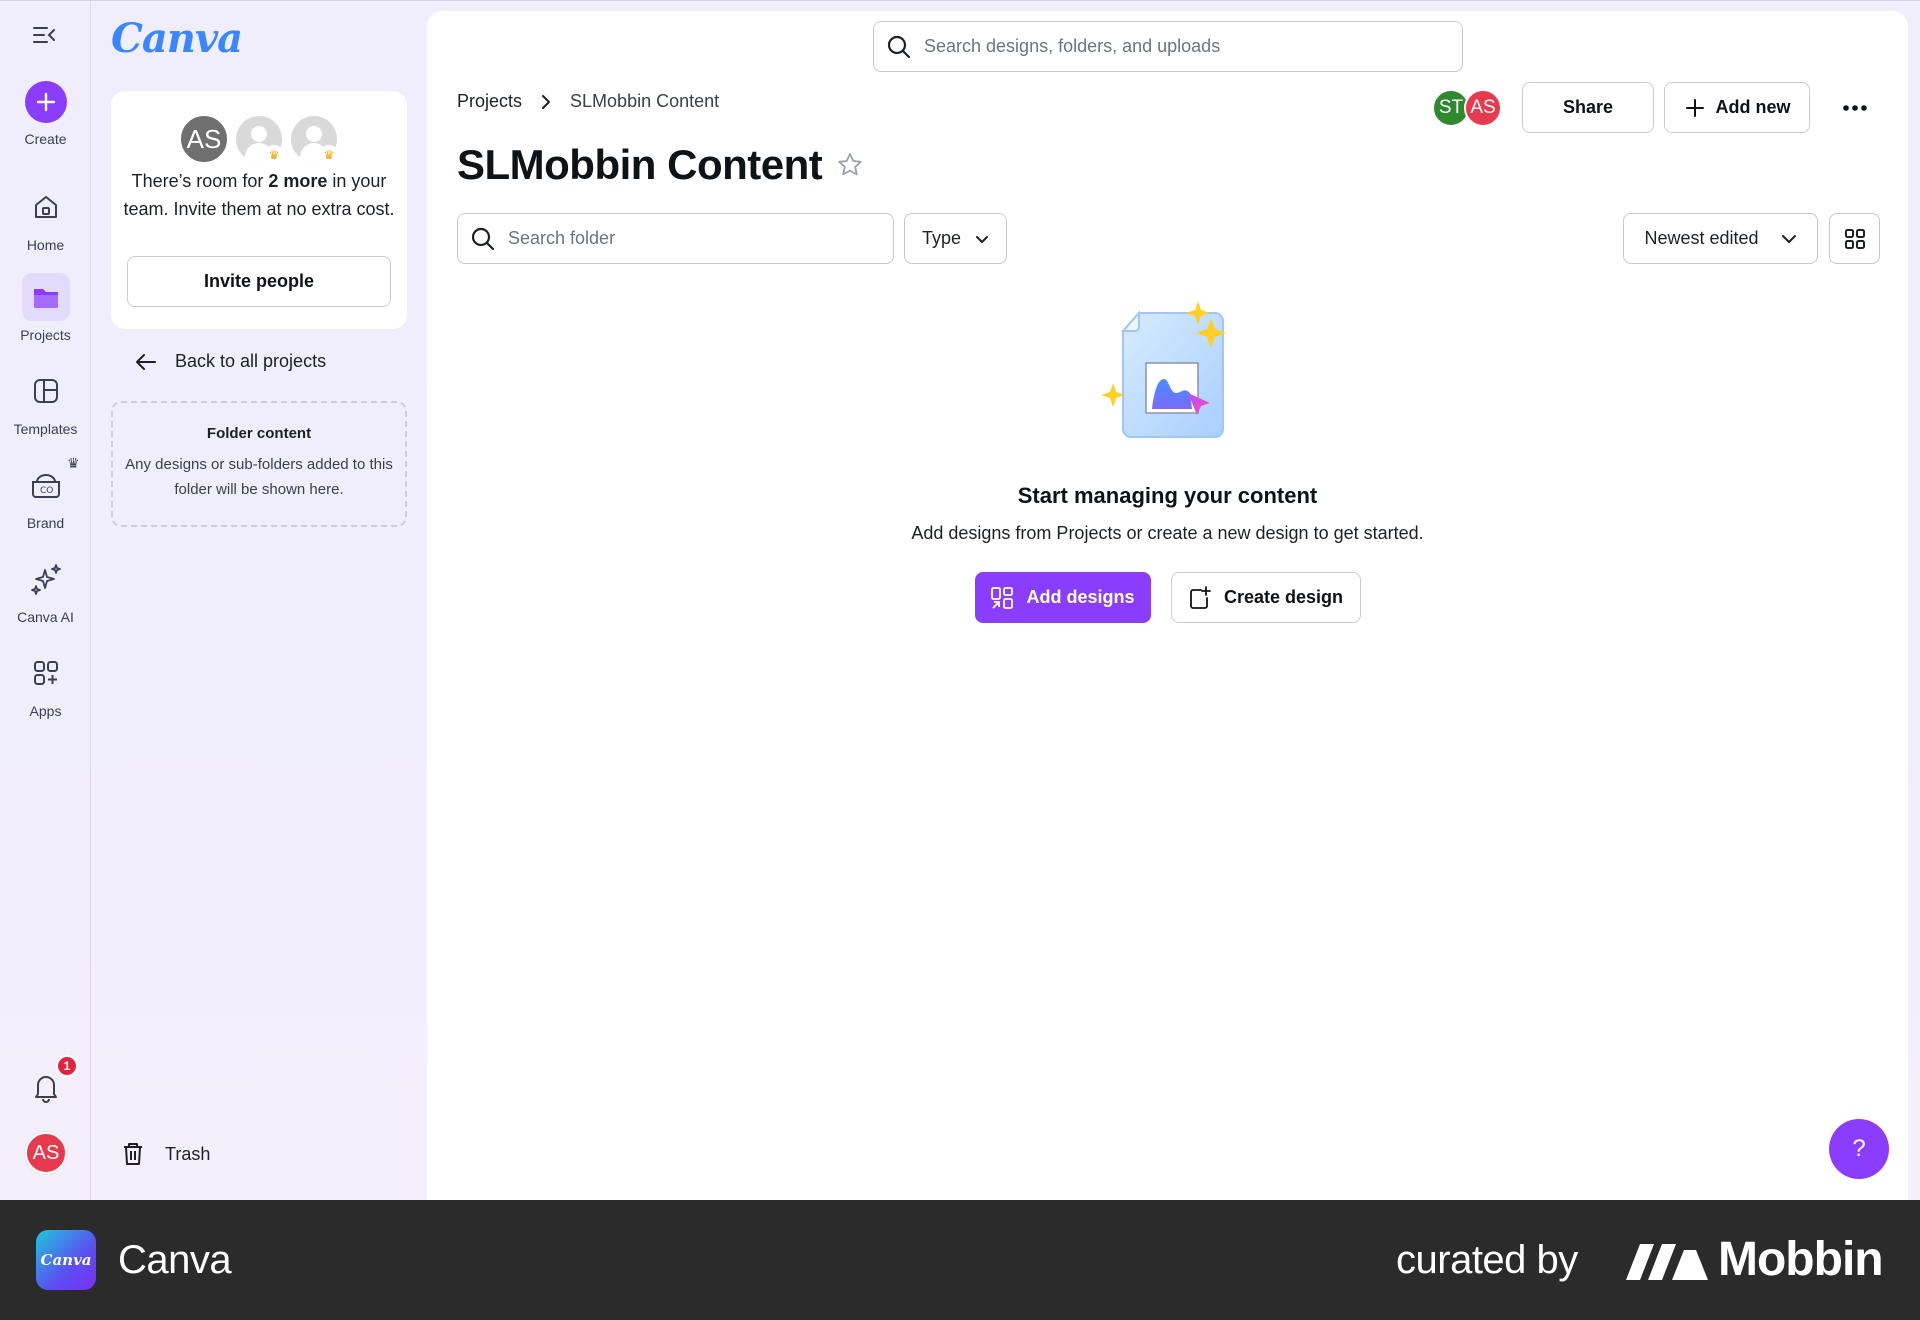  Describe the element at coordinates (263, 139) in the screenshot. I see `team-avatars: AS ♛ ♛` at that location.